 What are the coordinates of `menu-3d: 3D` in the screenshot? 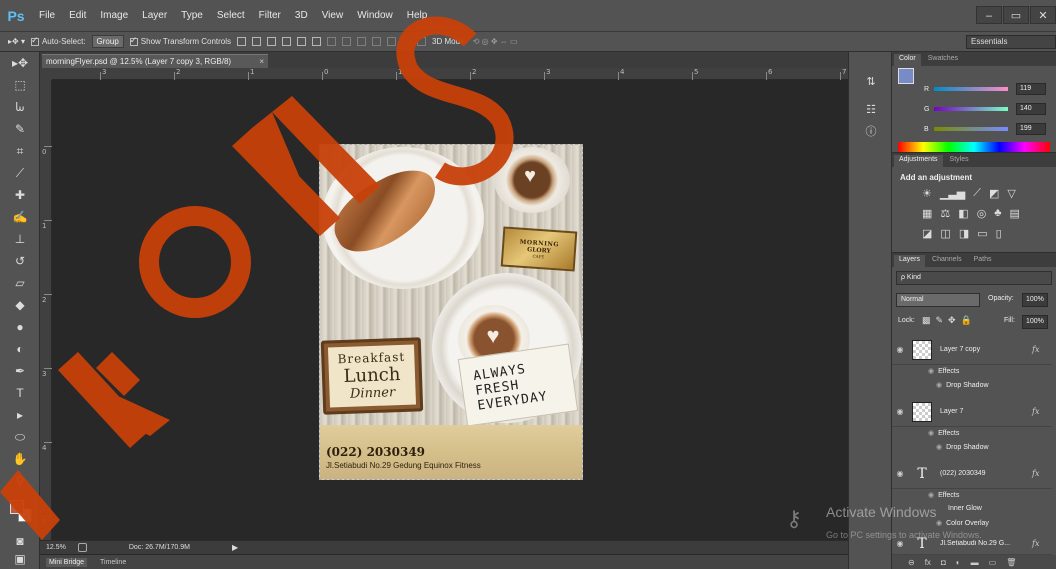 It's located at (301, 15).